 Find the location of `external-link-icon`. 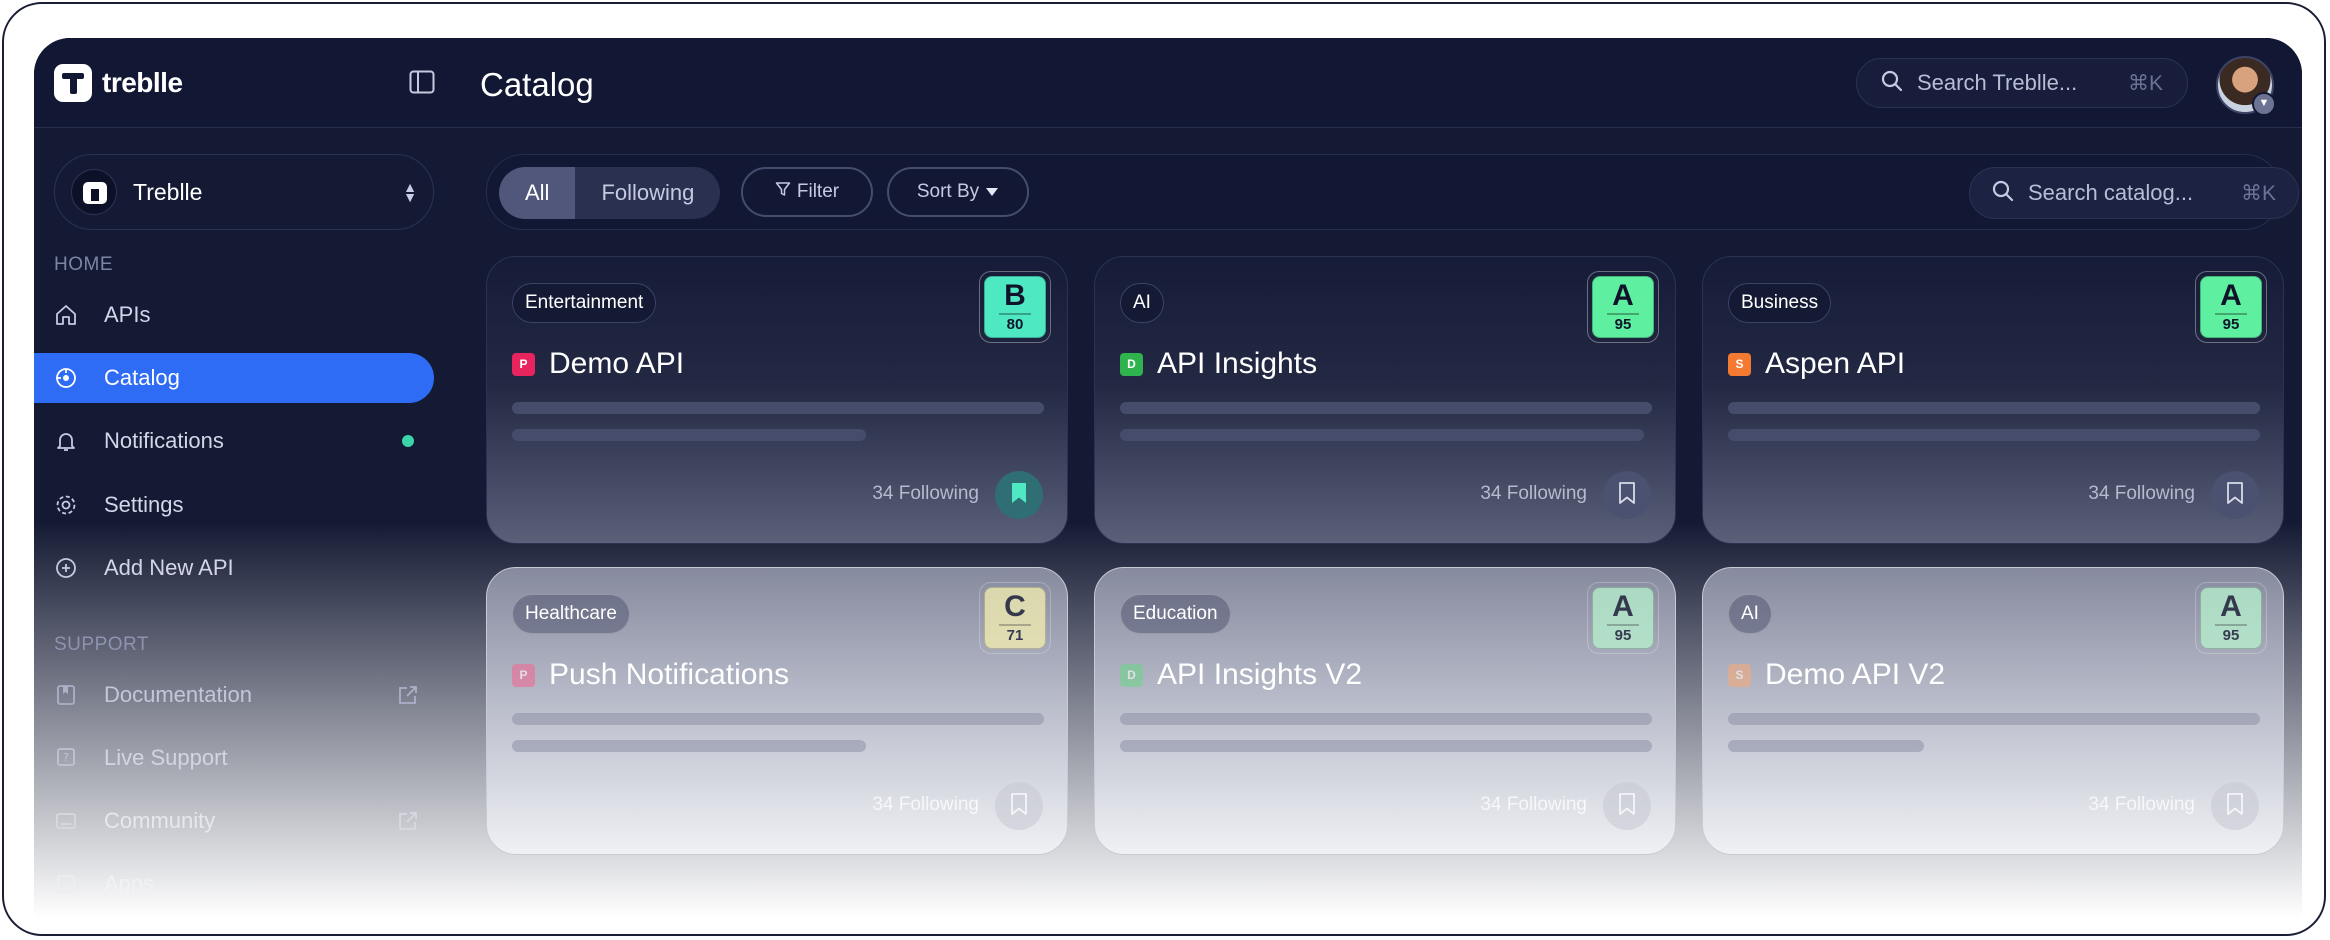

external-link-icon is located at coordinates (408, 824).